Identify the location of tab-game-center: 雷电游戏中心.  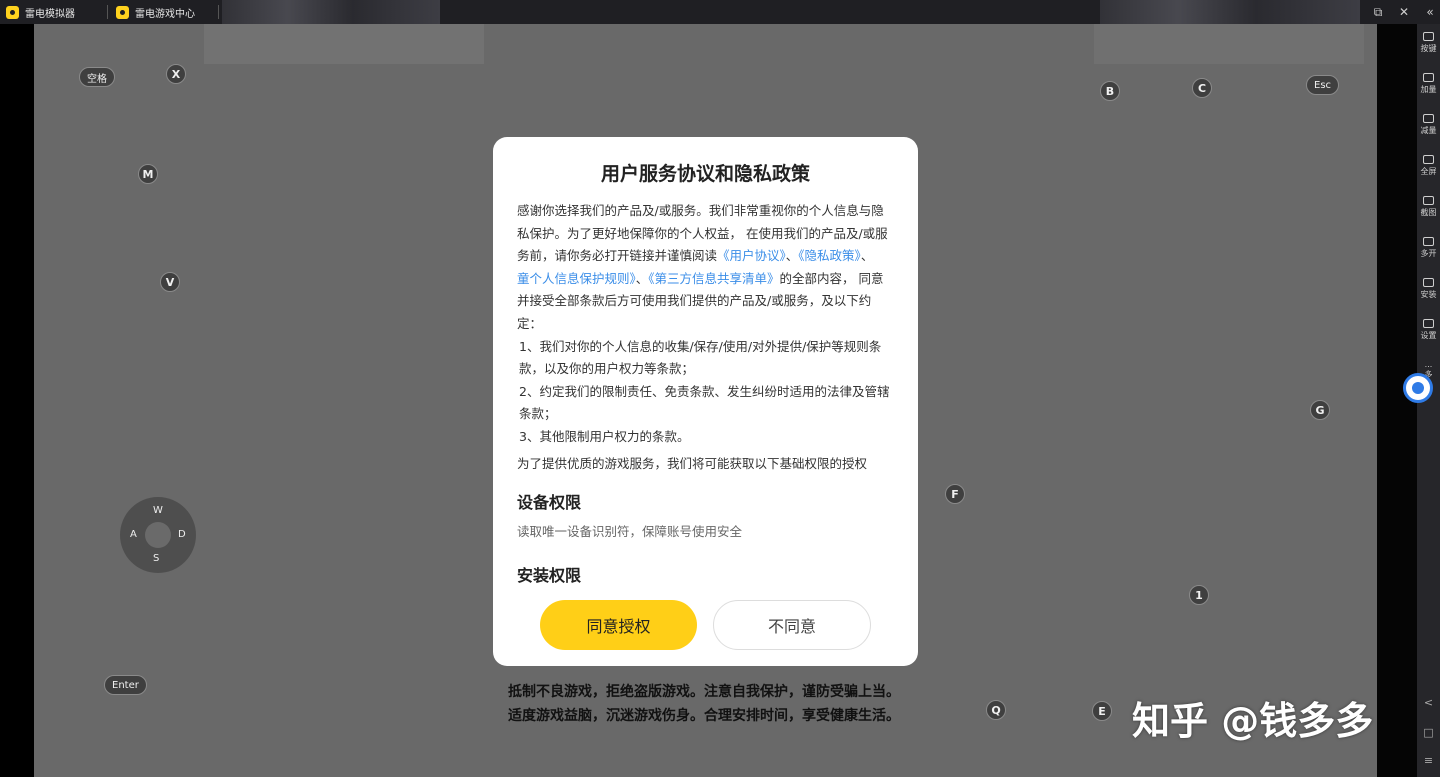
(155, 12).